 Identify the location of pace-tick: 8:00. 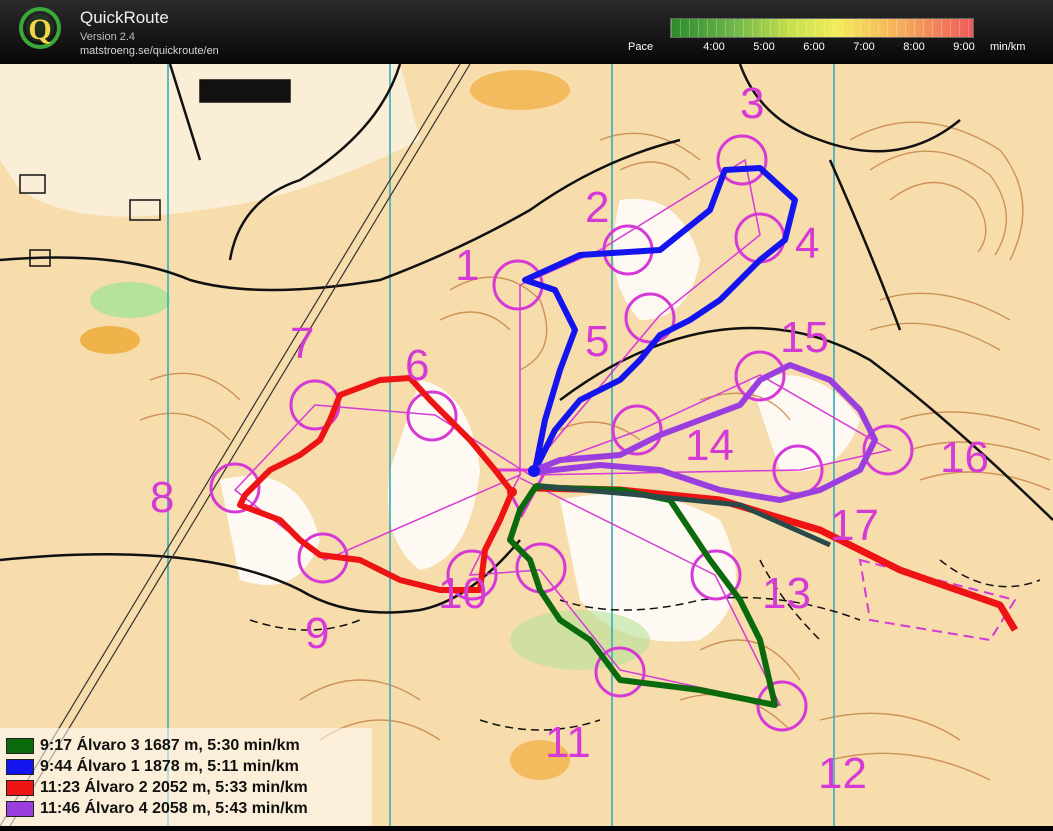
(914, 47).